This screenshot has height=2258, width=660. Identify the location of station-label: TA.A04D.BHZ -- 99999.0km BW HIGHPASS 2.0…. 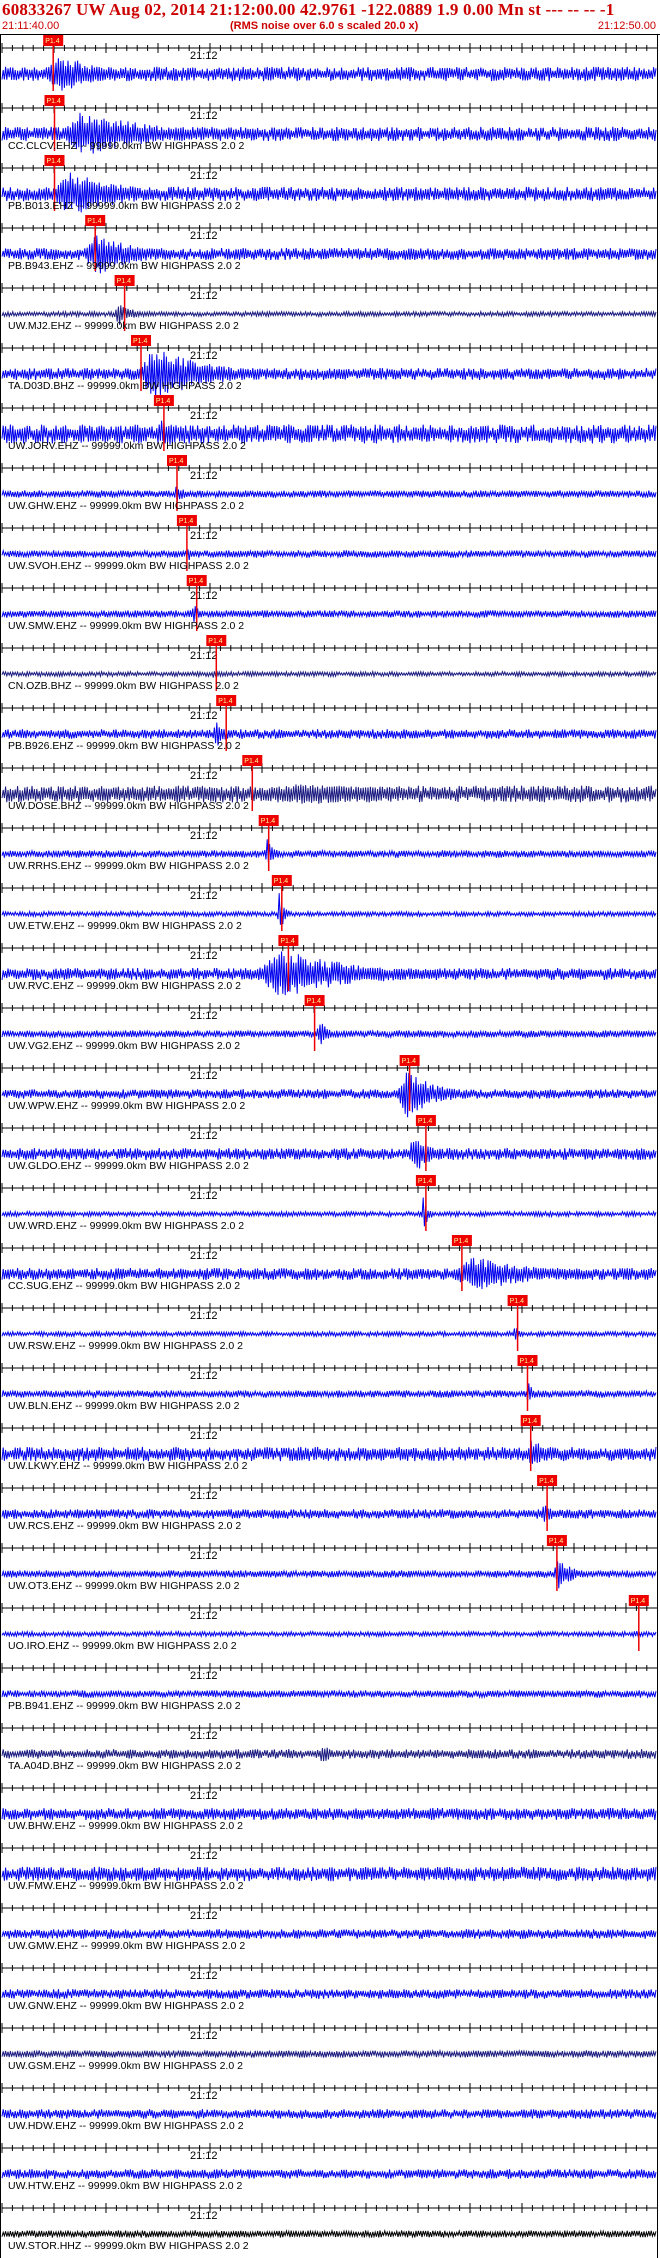
(124, 1766).